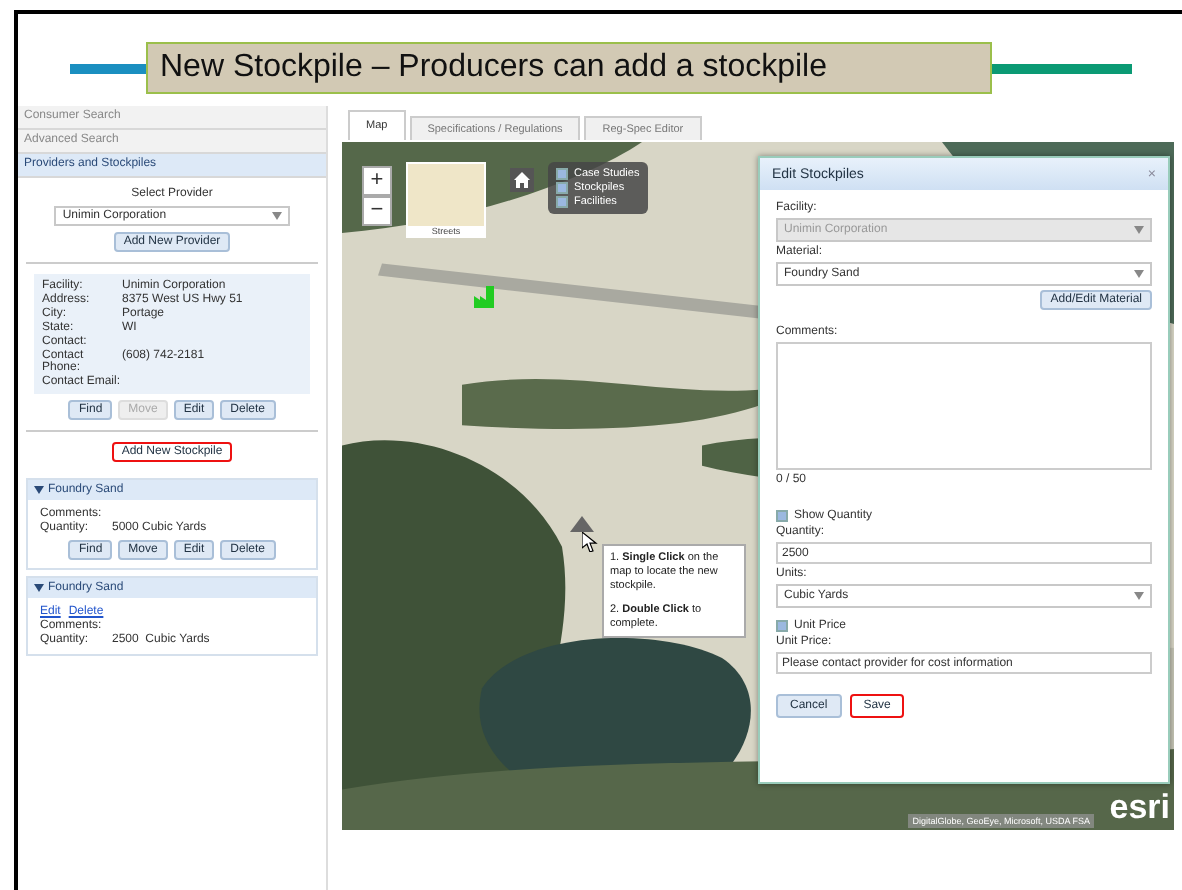 The height and width of the screenshot is (890, 1182). I want to click on slide-title: New Stockpile – Producers can add a stockpile, so click(569, 68).